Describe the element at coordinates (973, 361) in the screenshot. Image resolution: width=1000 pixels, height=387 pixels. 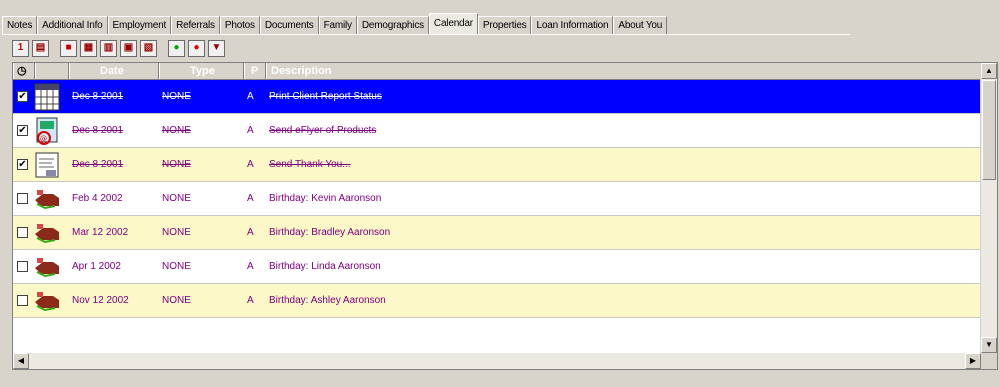
I see `scroll-right-icon: ▶` at that location.